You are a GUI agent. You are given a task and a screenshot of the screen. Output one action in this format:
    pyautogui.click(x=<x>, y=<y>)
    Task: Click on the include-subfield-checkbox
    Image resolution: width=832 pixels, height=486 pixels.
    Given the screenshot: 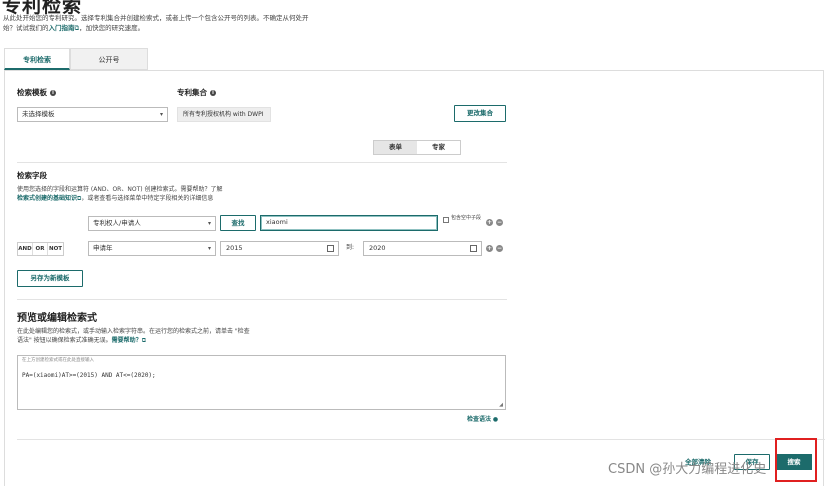 What is the action you would take?
    pyautogui.click(x=446, y=220)
    